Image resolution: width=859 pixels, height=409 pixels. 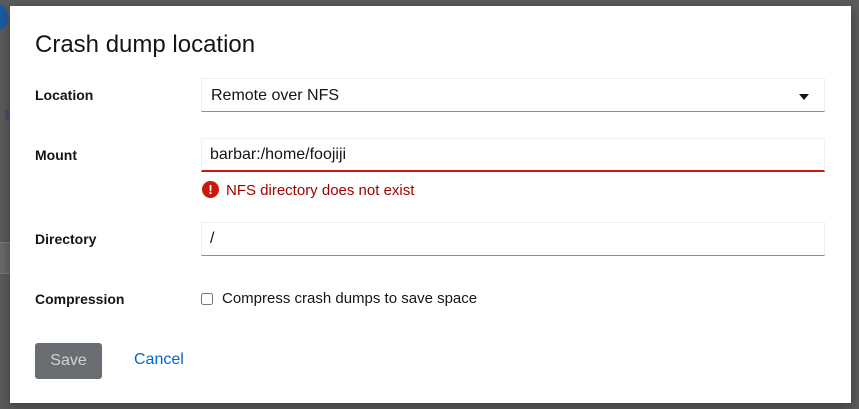 What do you see at coordinates (349, 298) in the screenshot?
I see `compress-checkbox-label: Compress crash dumps to save space` at bounding box center [349, 298].